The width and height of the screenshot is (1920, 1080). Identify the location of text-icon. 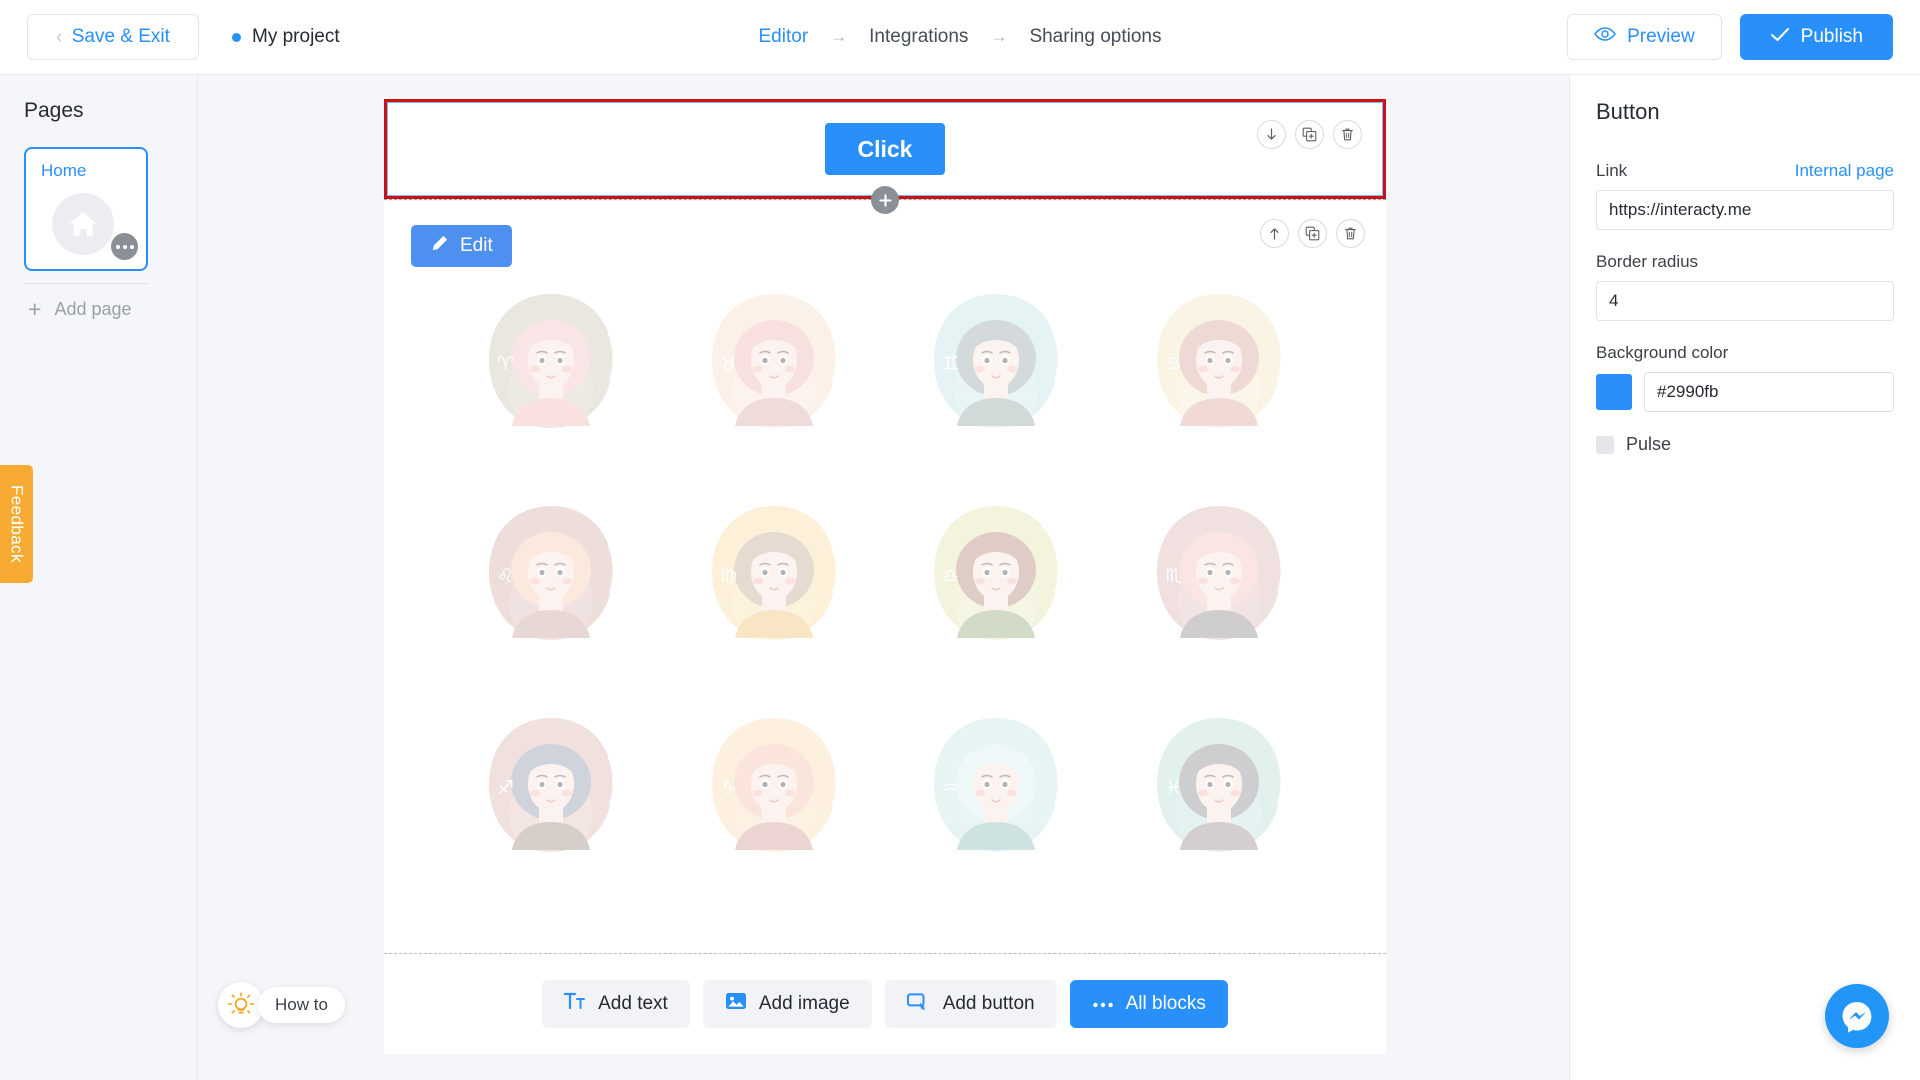
(575, 1004).